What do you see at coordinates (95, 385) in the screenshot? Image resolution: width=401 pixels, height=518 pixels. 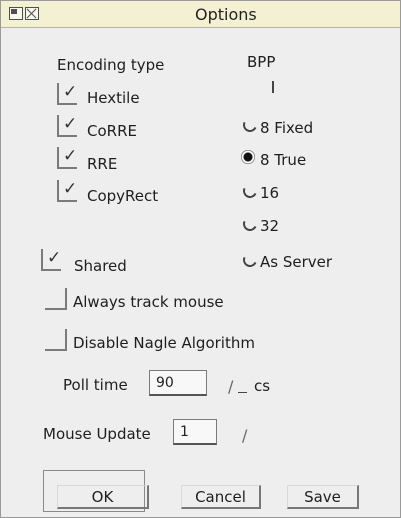 I see `poll-time-label: Poll time` at bounding box center [95, 385].